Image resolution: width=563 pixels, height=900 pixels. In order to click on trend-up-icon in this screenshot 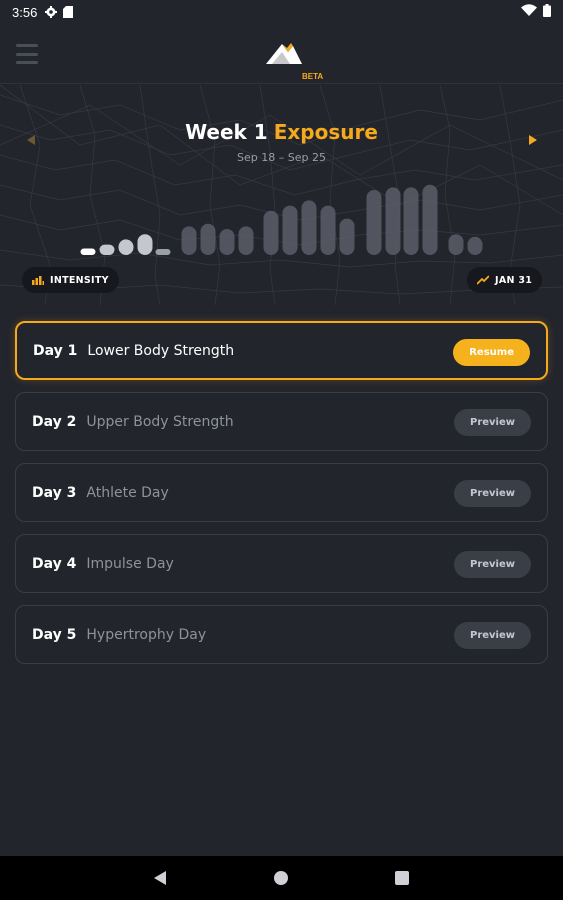, I will do `click(483, 280)`.